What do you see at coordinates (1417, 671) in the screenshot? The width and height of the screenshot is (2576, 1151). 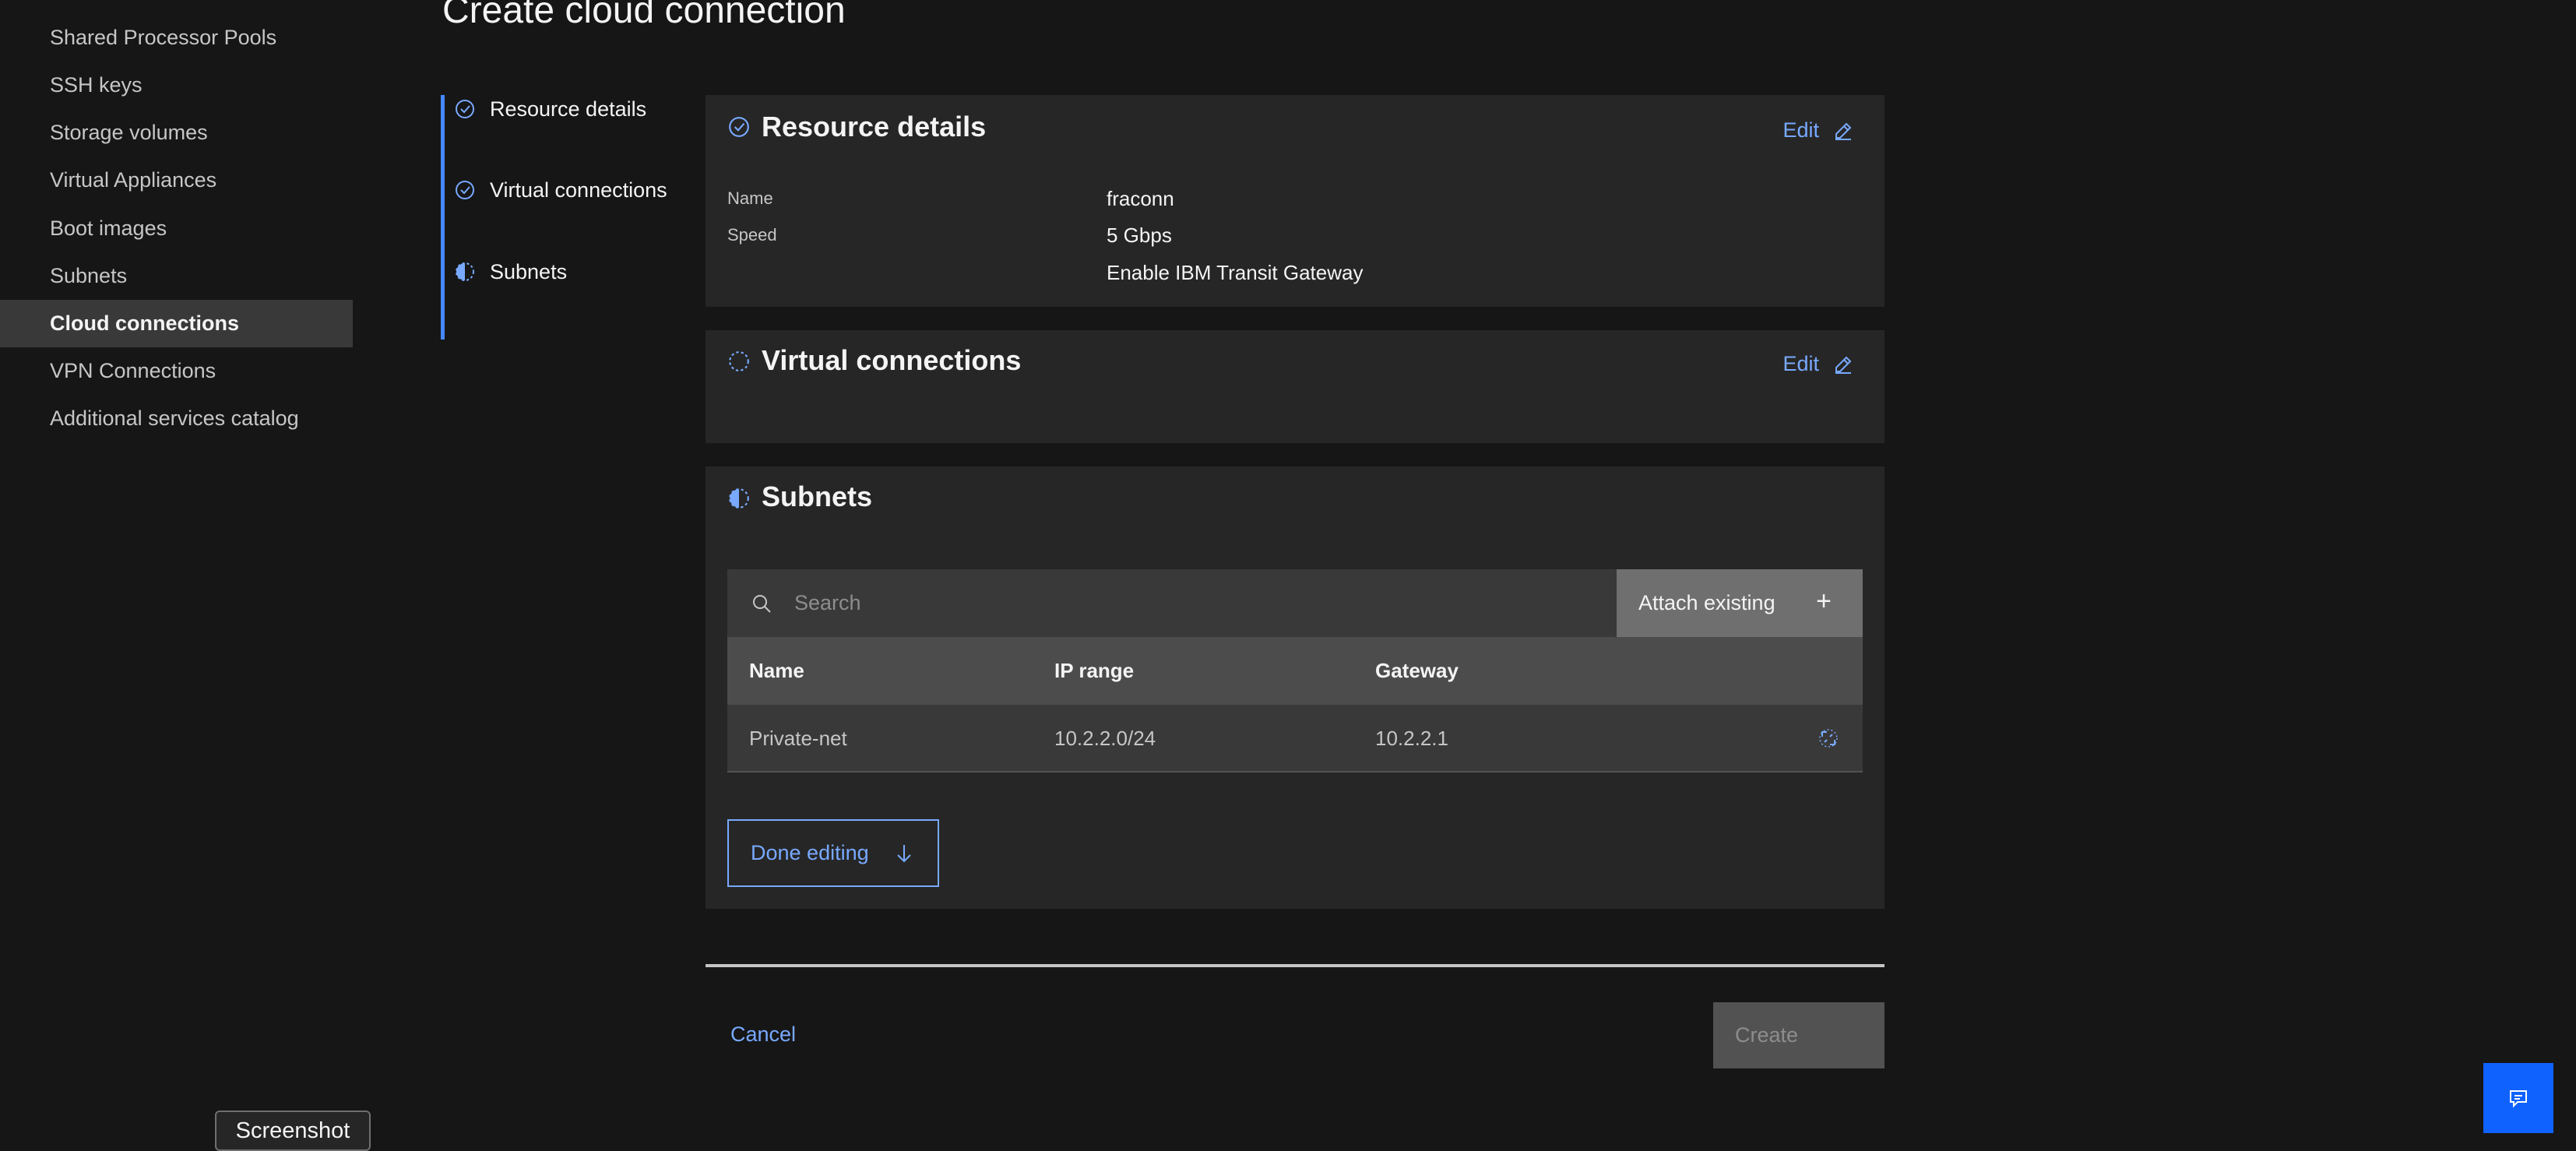 I see `column-header-gateway: Gateway` at bounding box center [1417, 671].